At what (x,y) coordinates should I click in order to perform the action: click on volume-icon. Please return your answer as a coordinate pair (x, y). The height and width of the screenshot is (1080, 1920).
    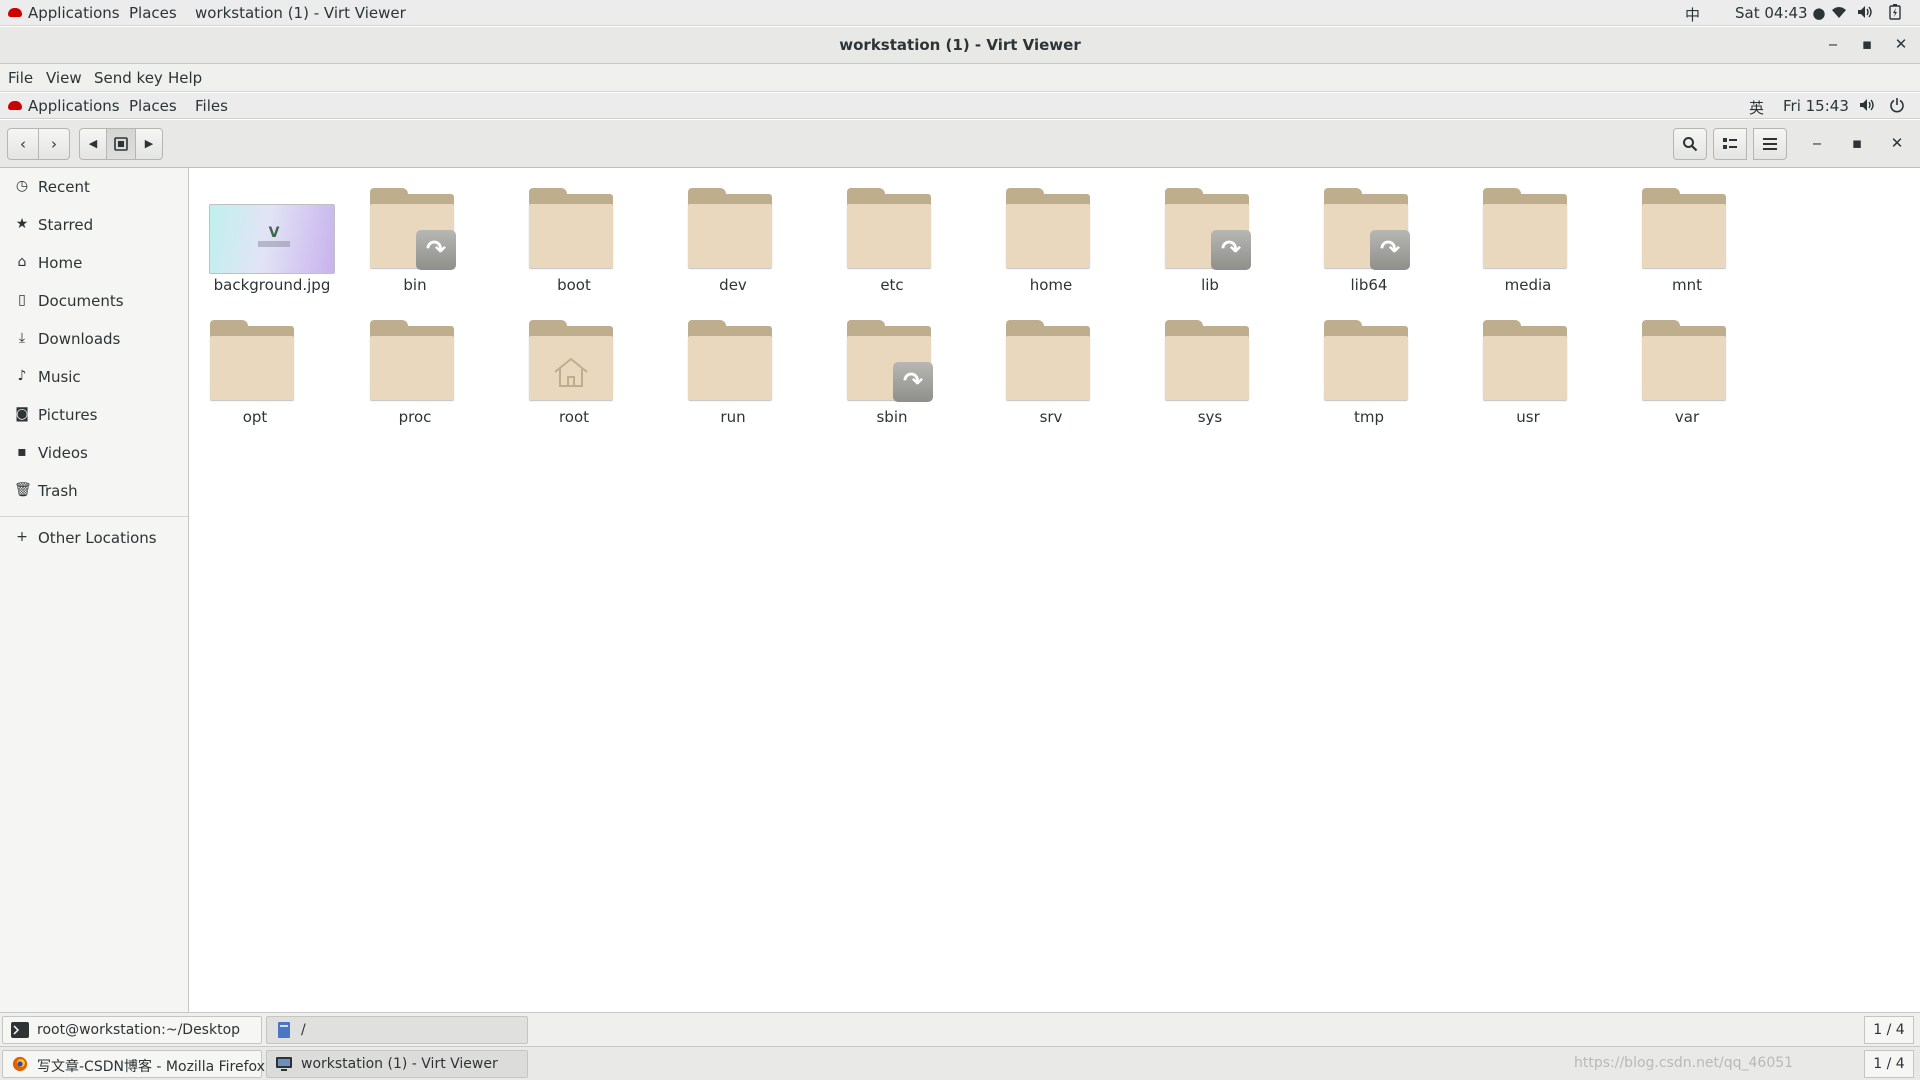
    Looking at the image, I should click on (1865, 14).